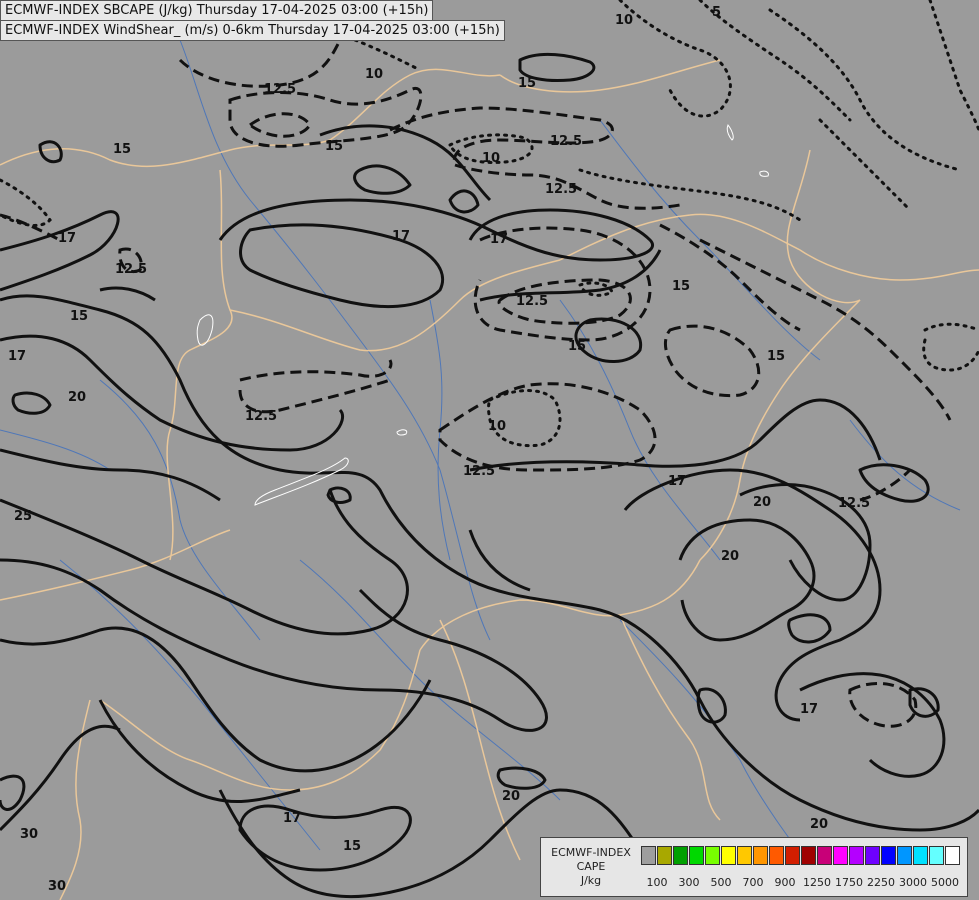  What do you see at coordinates (591, 852) in the screenshot?
I see `legend-source: ECMWF-INDEX` at bounding box center [591, 852].